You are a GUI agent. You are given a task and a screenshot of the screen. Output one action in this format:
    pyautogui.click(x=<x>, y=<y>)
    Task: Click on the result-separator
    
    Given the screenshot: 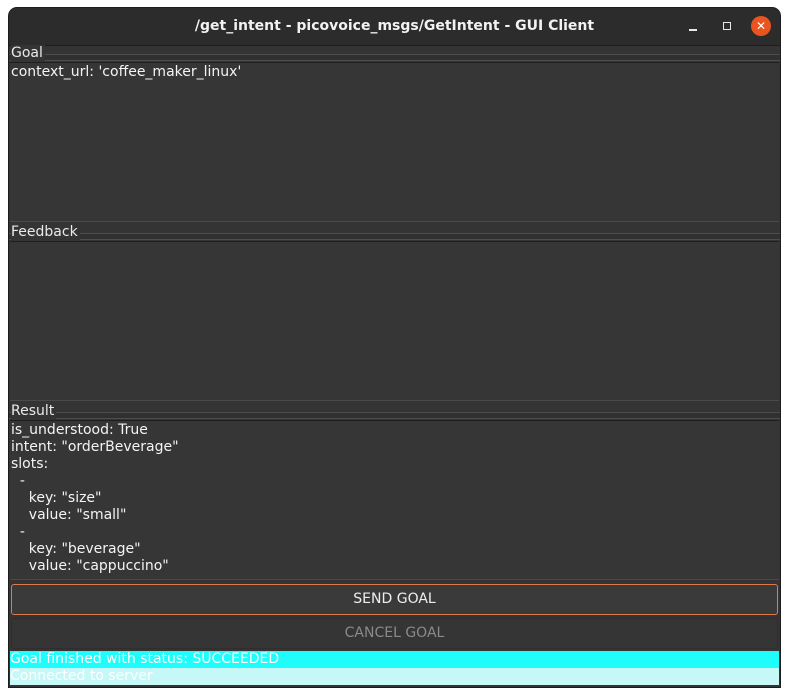 What is the action you would take?
    pyautogui.click(x=394, y=415)
    